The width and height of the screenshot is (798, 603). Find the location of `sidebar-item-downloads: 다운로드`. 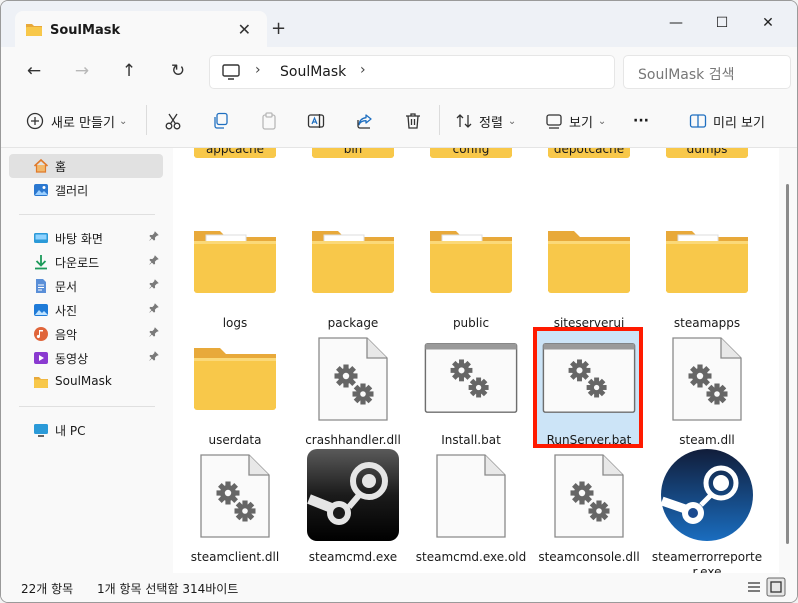

sidebar-item-downloads: 다운로드 is located at coordinates (86, 262).